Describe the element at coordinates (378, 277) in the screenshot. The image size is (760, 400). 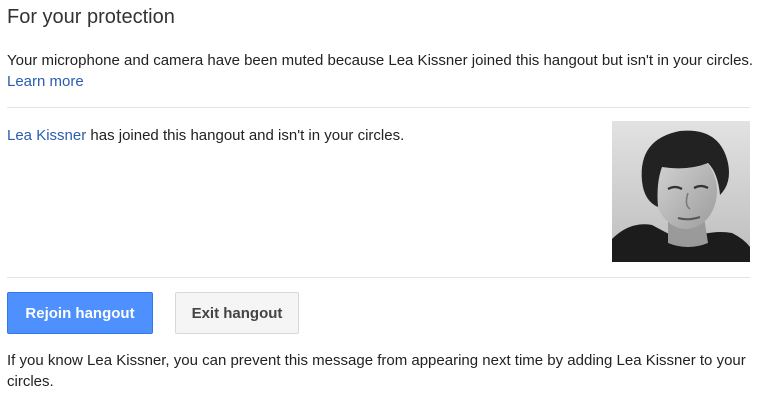
I see `divider-bottom` at that location.